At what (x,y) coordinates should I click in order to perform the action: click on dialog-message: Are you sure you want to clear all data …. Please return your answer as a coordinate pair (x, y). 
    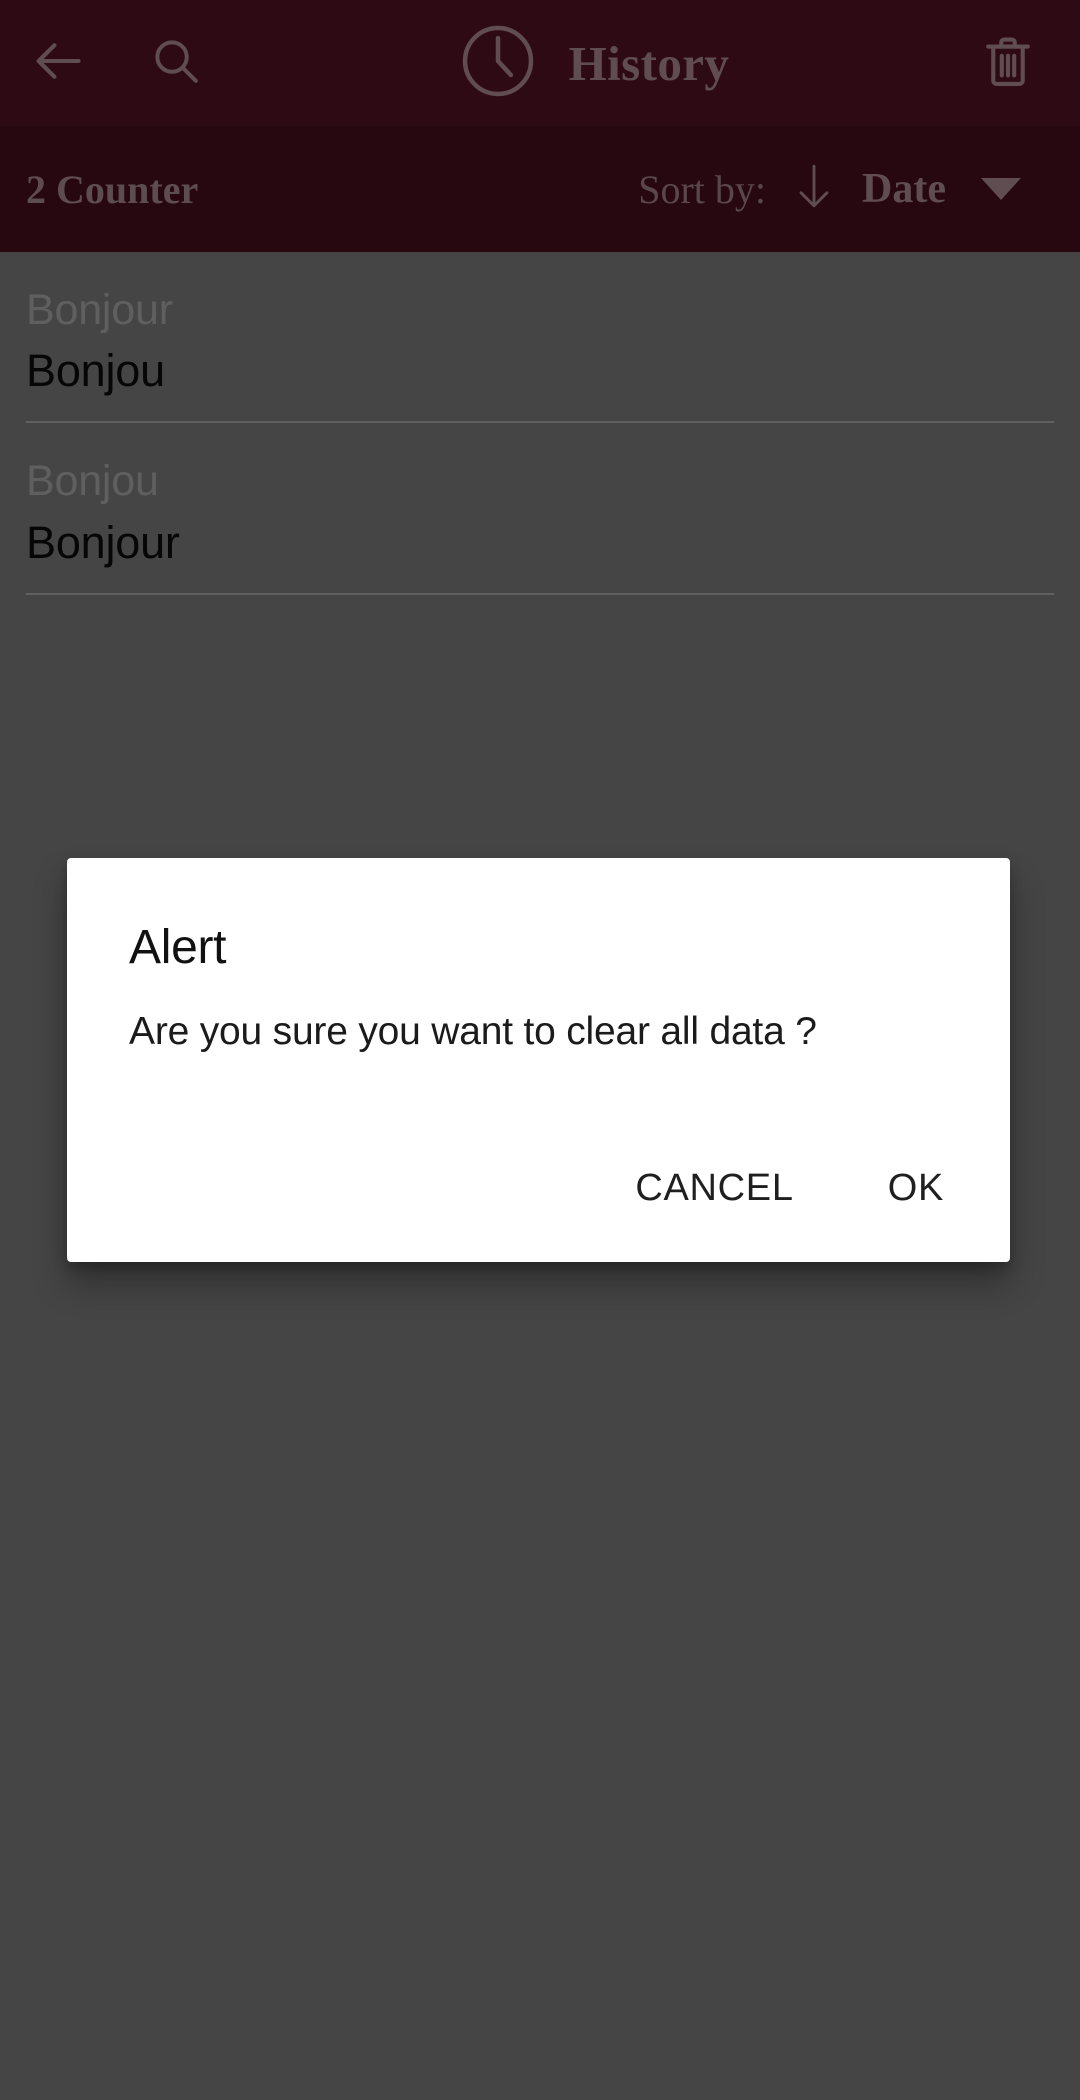
    Looking at the image, I should click on (473, 1031).